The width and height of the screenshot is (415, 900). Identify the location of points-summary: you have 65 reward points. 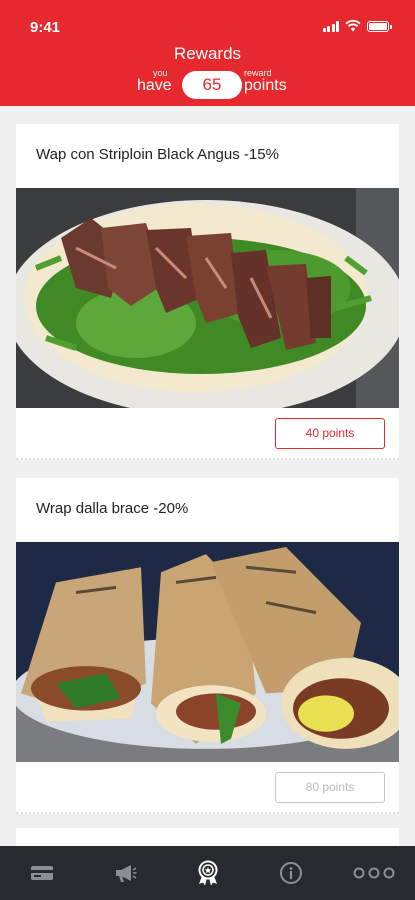
(207, 84).